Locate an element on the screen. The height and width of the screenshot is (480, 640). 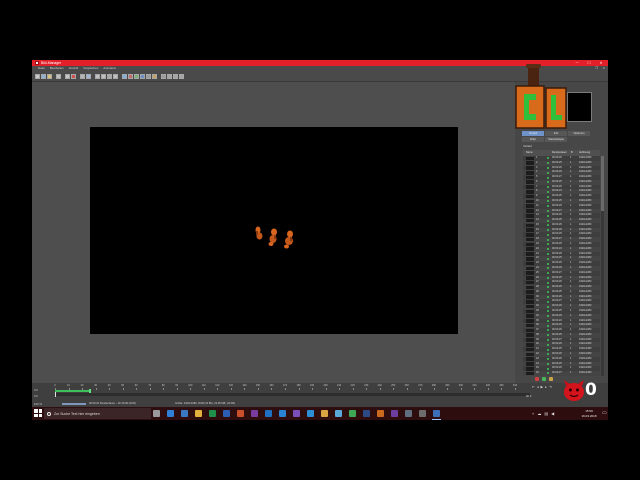
green-channel-icon is located at coordinates (136, 76).